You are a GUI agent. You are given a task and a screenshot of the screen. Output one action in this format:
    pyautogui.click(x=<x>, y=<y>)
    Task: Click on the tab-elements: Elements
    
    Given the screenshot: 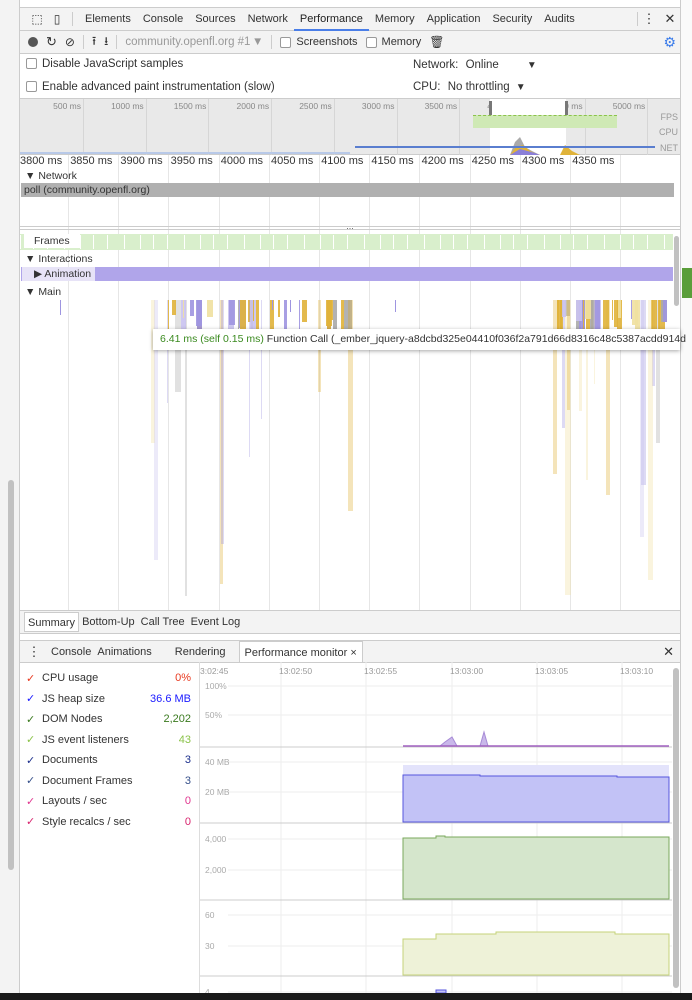 What is the action you would take?
    pyautogui.click(x=108, y=19)
    